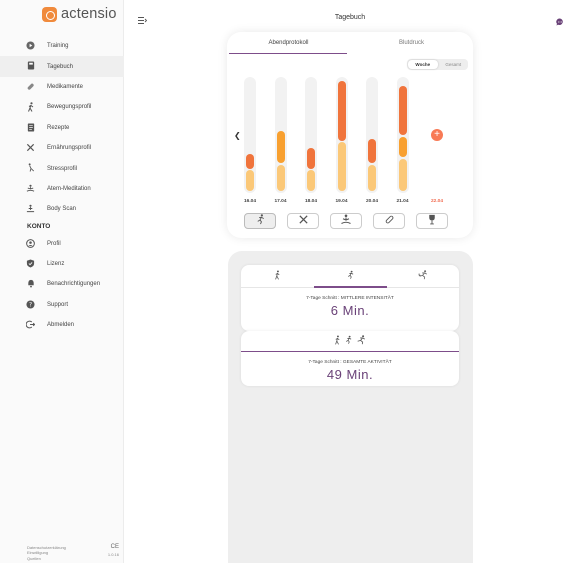 This screenshot has width=576, height=563. I want to click on utensils-icon, so click(303, 221).